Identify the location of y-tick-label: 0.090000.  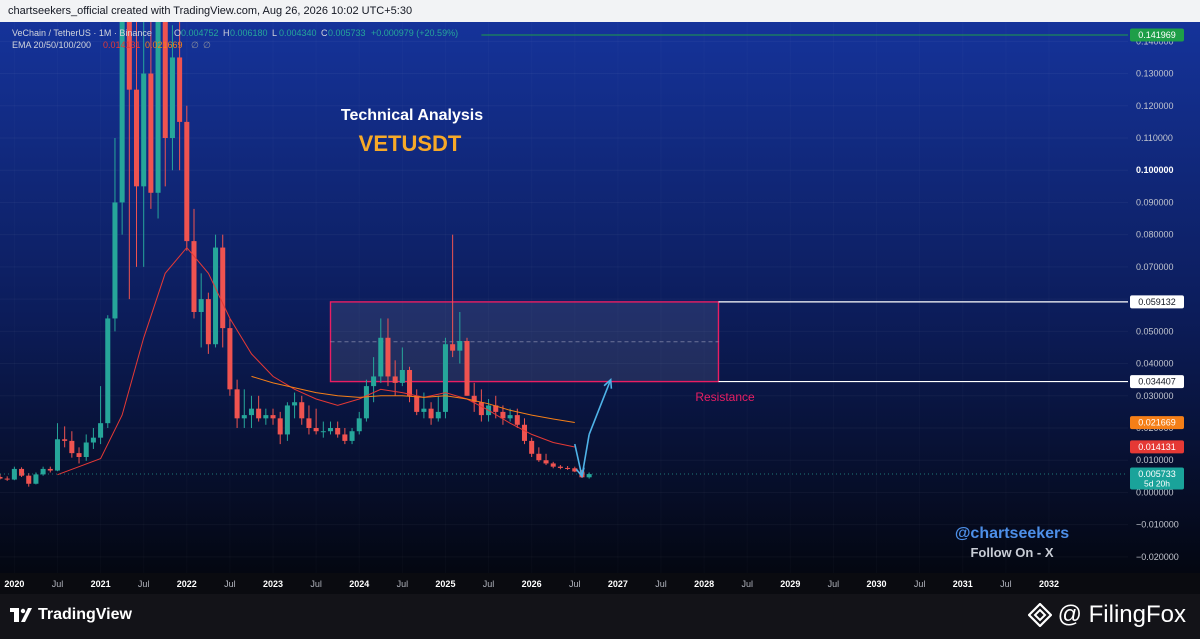
(1155, 202).